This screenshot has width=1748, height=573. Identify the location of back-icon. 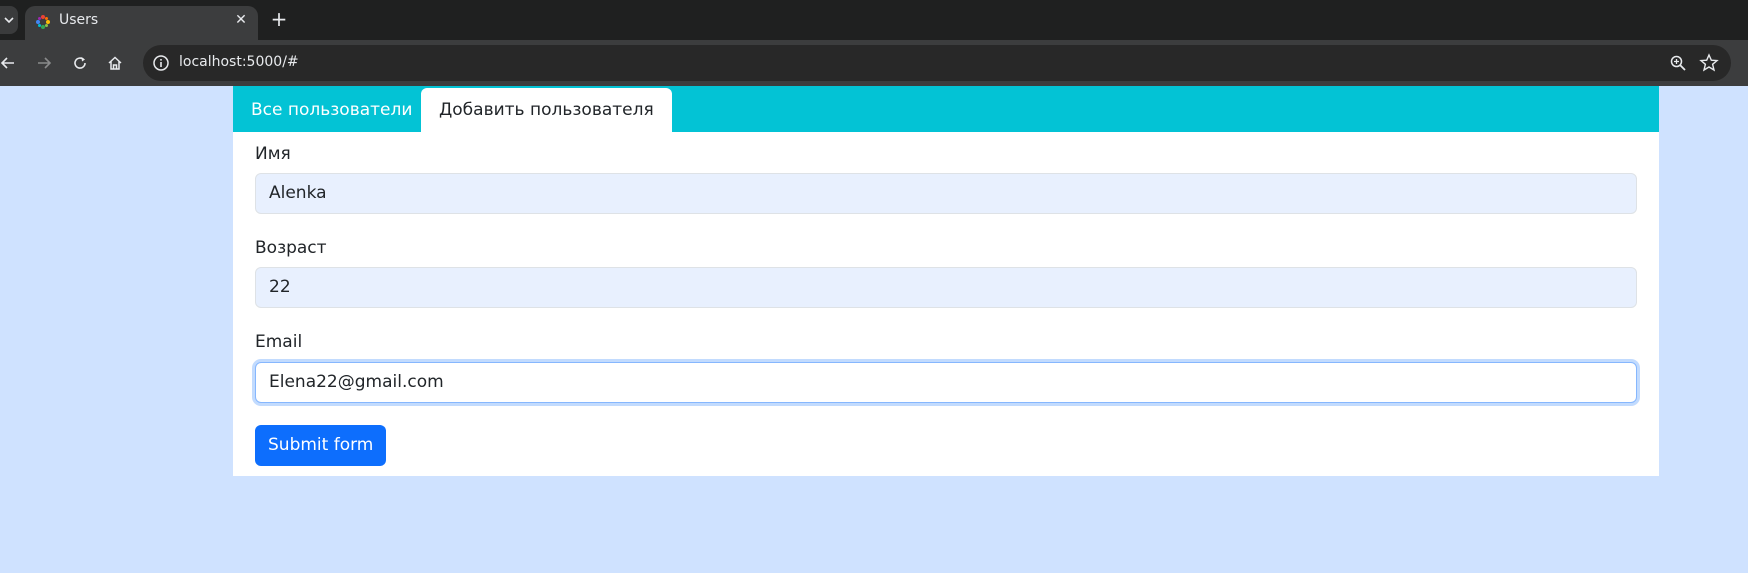
(10, 63).